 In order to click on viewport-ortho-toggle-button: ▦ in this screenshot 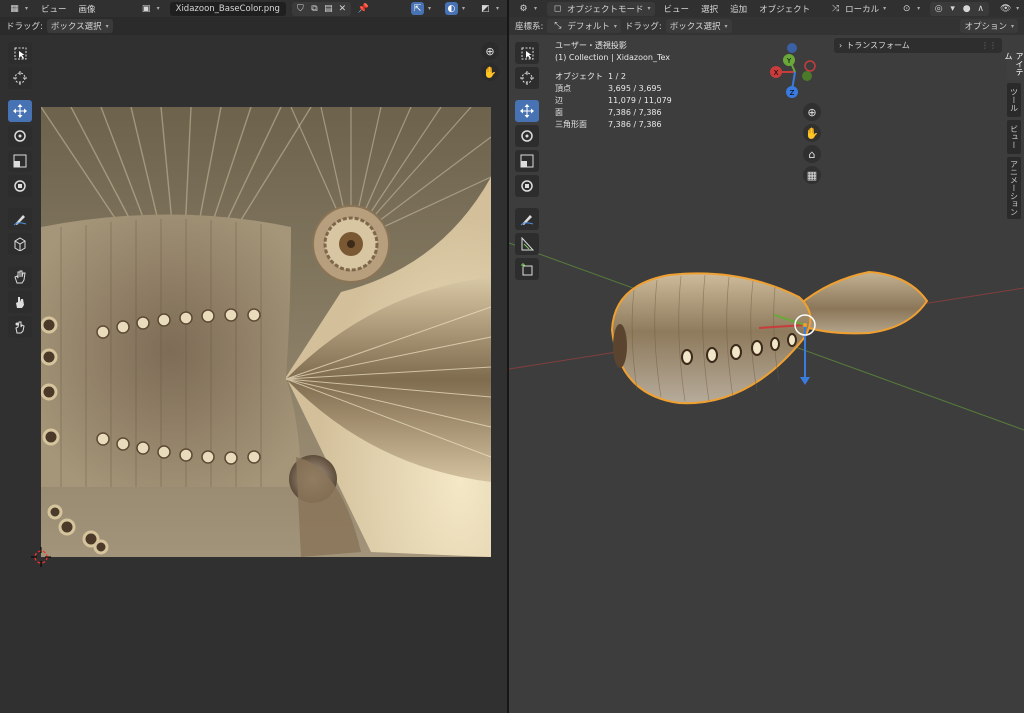, I will do `click(812, 175)`.